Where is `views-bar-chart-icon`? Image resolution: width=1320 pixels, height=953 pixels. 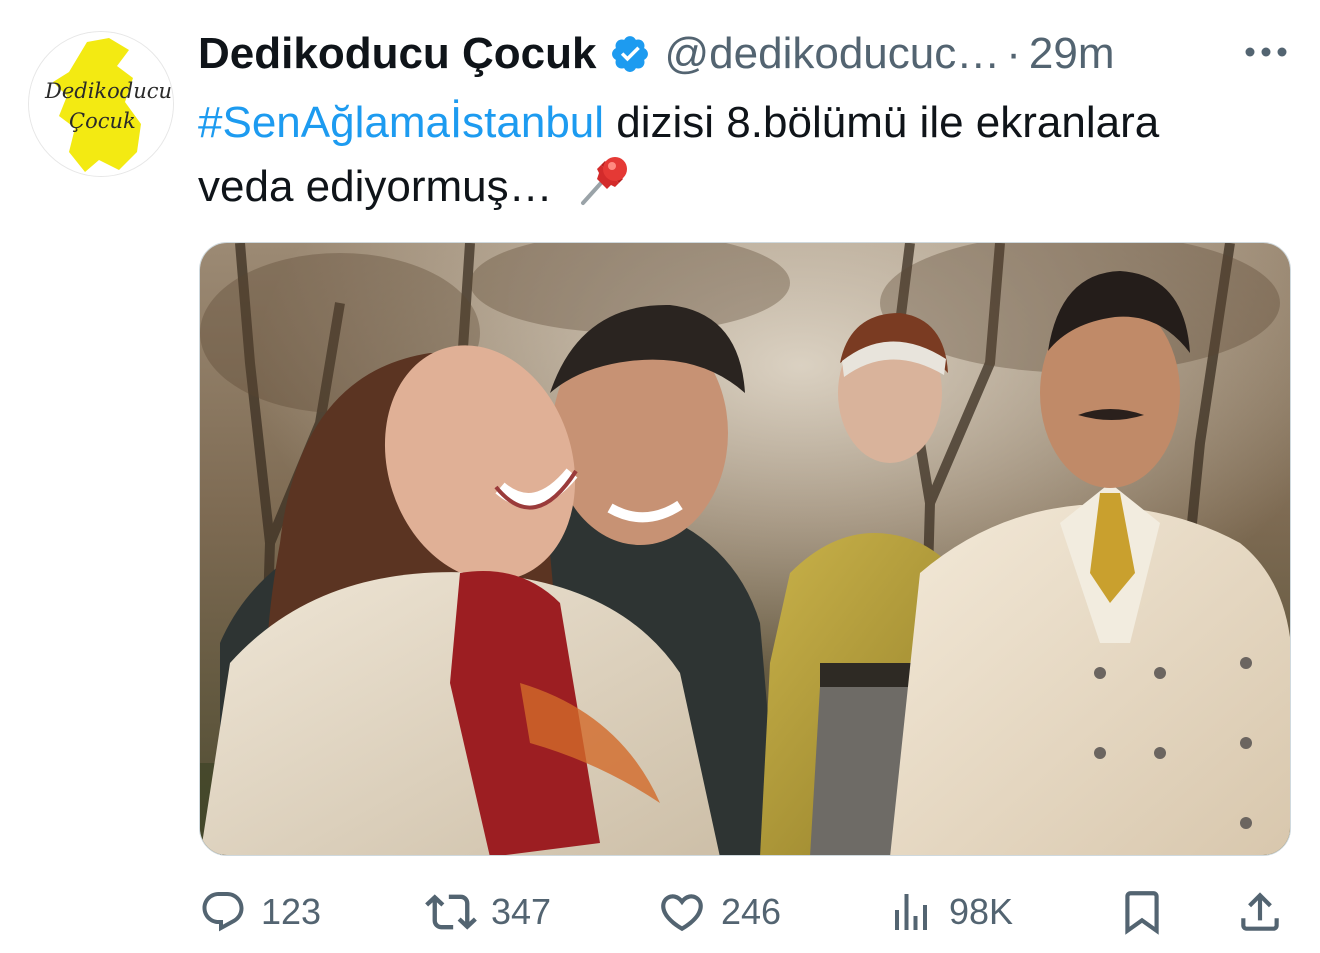
views-bar-chart-icon is located at coordinates (911, 912).